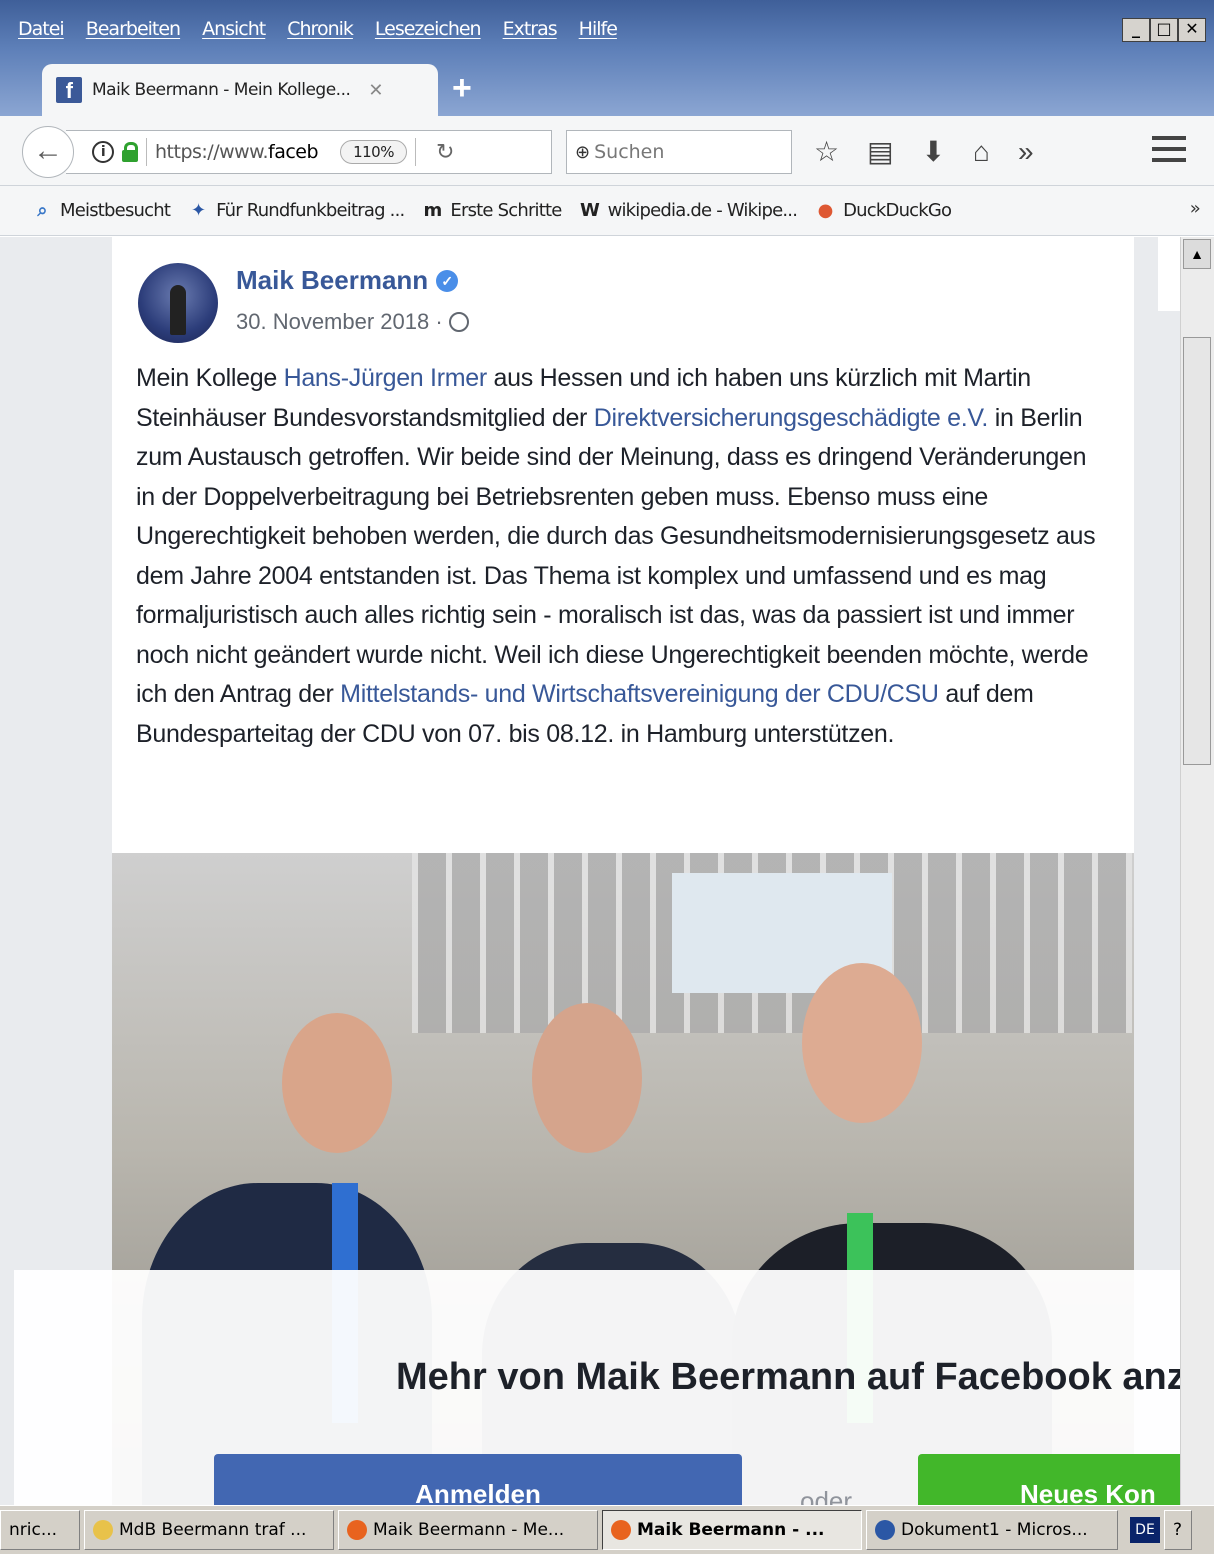 The height and width of the screenshot is (1554, 1214). I want to click on url-text: https://www.faceb, so click(237, 152).